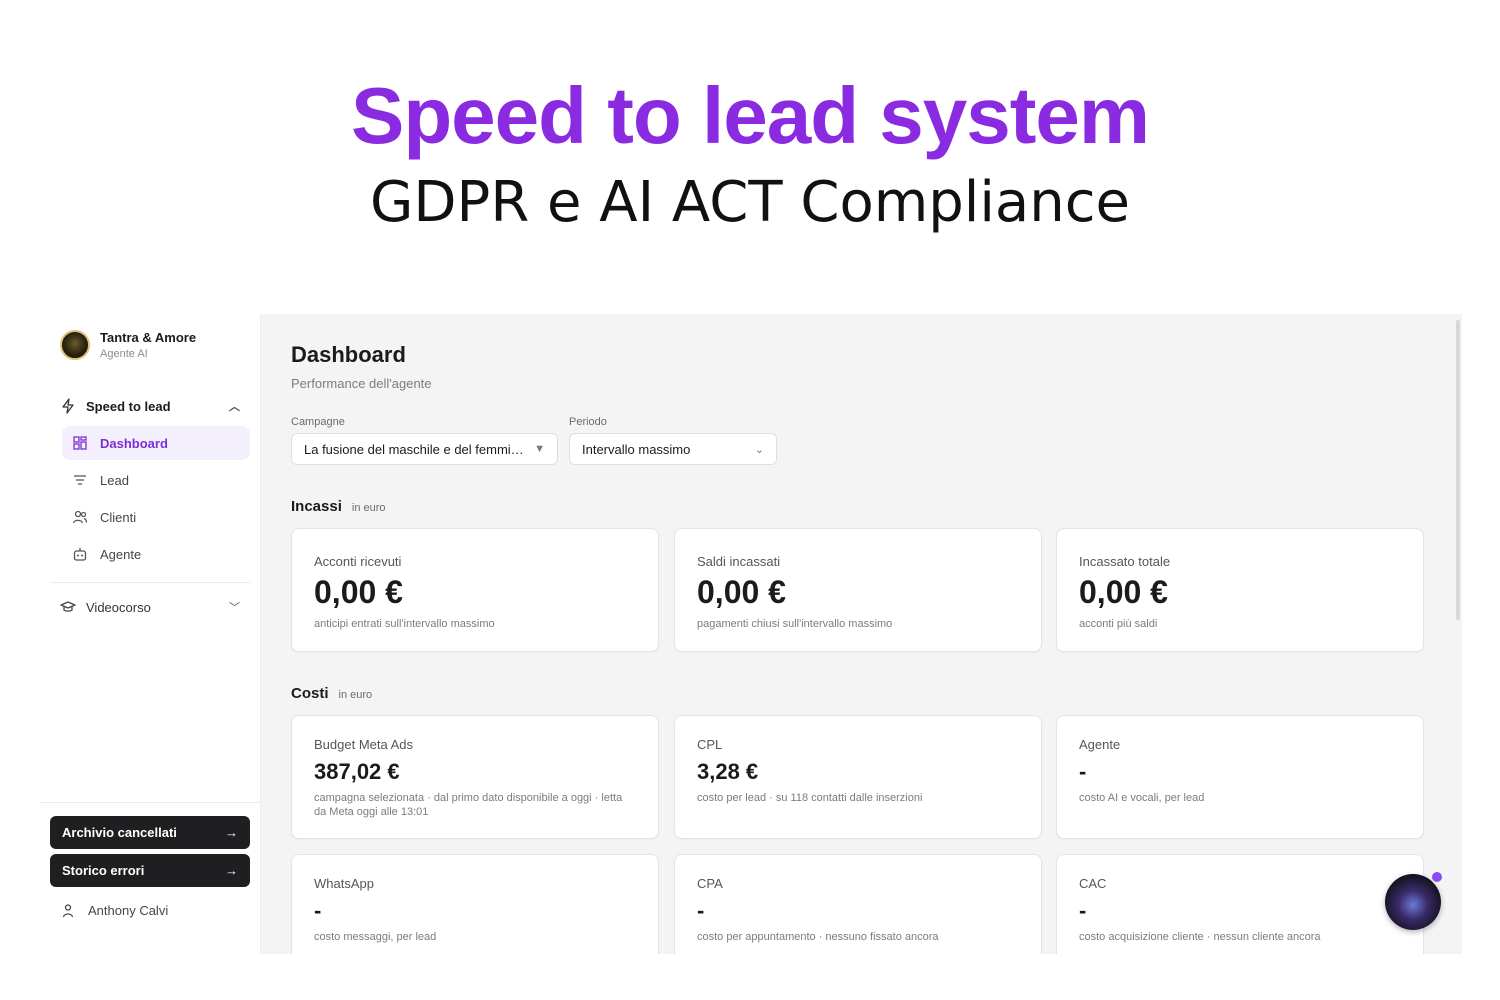  What do you see at coordinates (1142, 798) in the screenshot?
I see `card-note: costo AI e vocali, per lead` at bounding box center [1142, 798].